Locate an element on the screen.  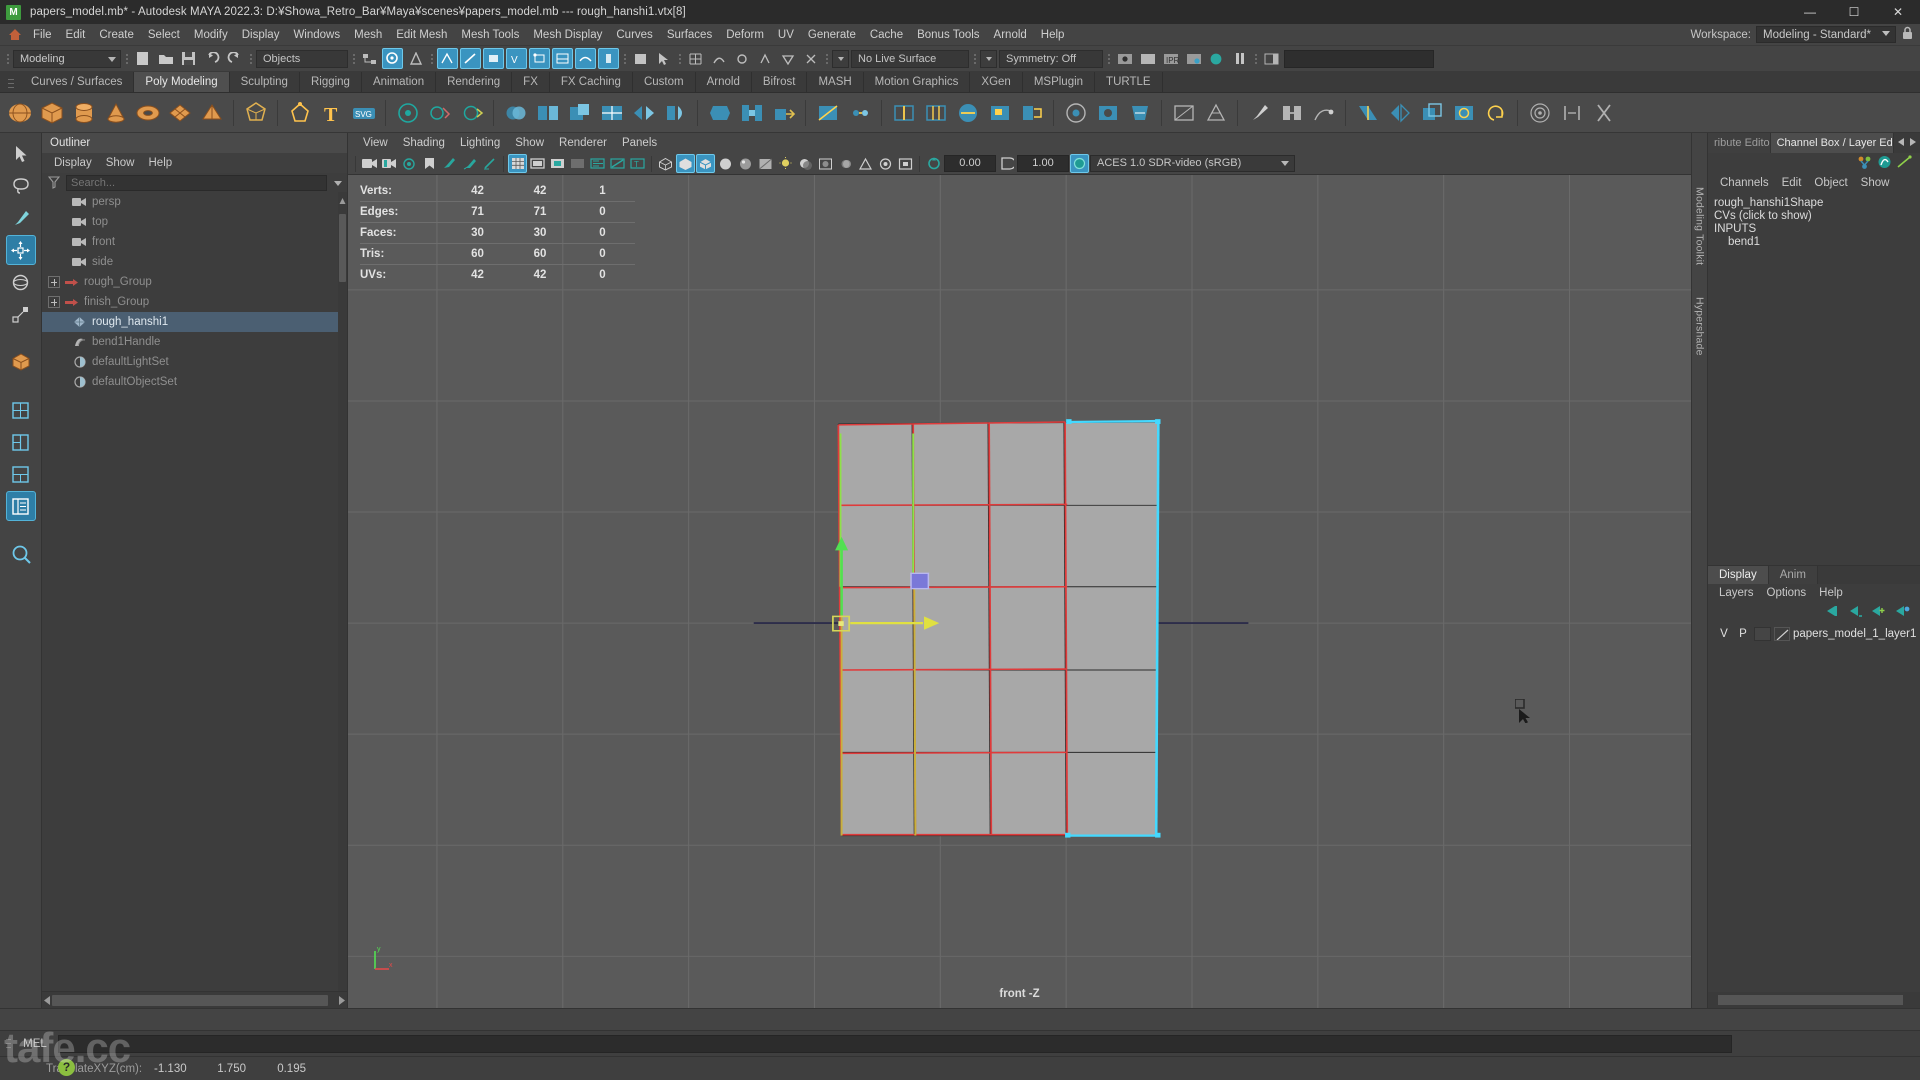
tab-anim-layers: Anim is located at coordinates (1793, 574).